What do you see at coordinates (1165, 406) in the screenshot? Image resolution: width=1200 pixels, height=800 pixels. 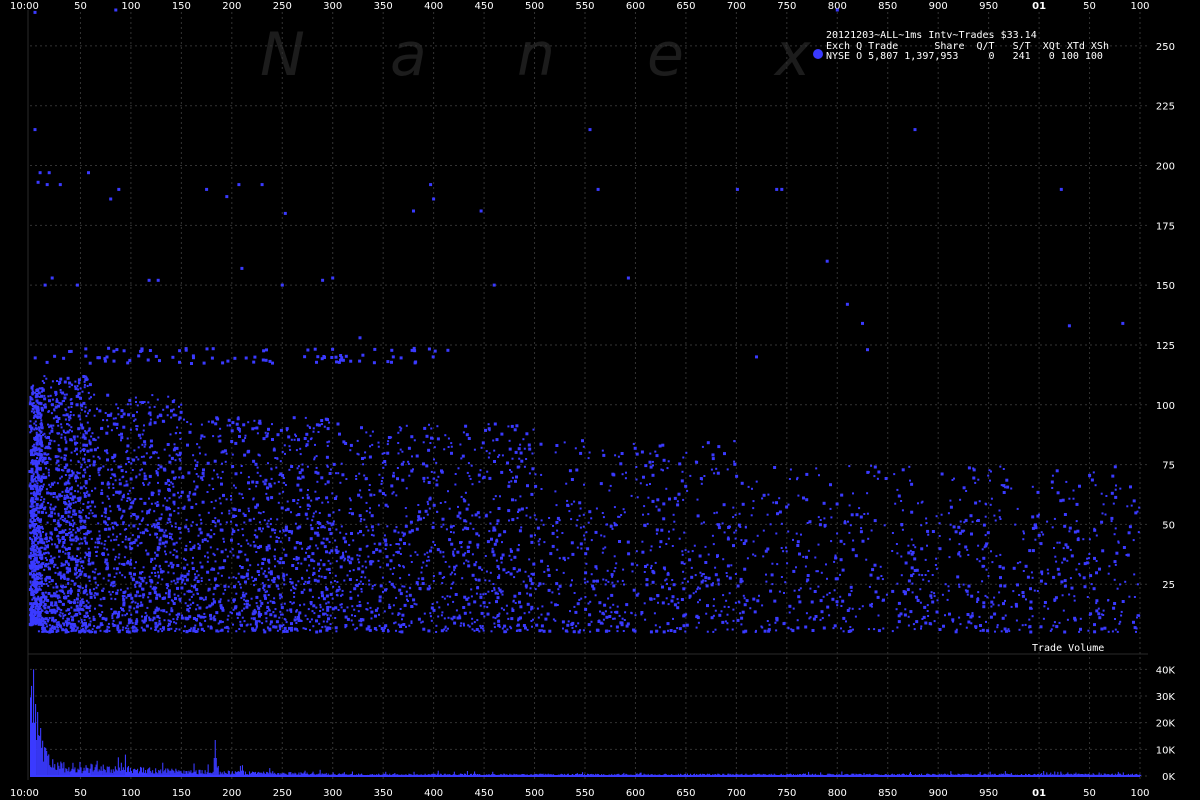 I see `y-tick-label: 100` at bounding box center [1165, 406].